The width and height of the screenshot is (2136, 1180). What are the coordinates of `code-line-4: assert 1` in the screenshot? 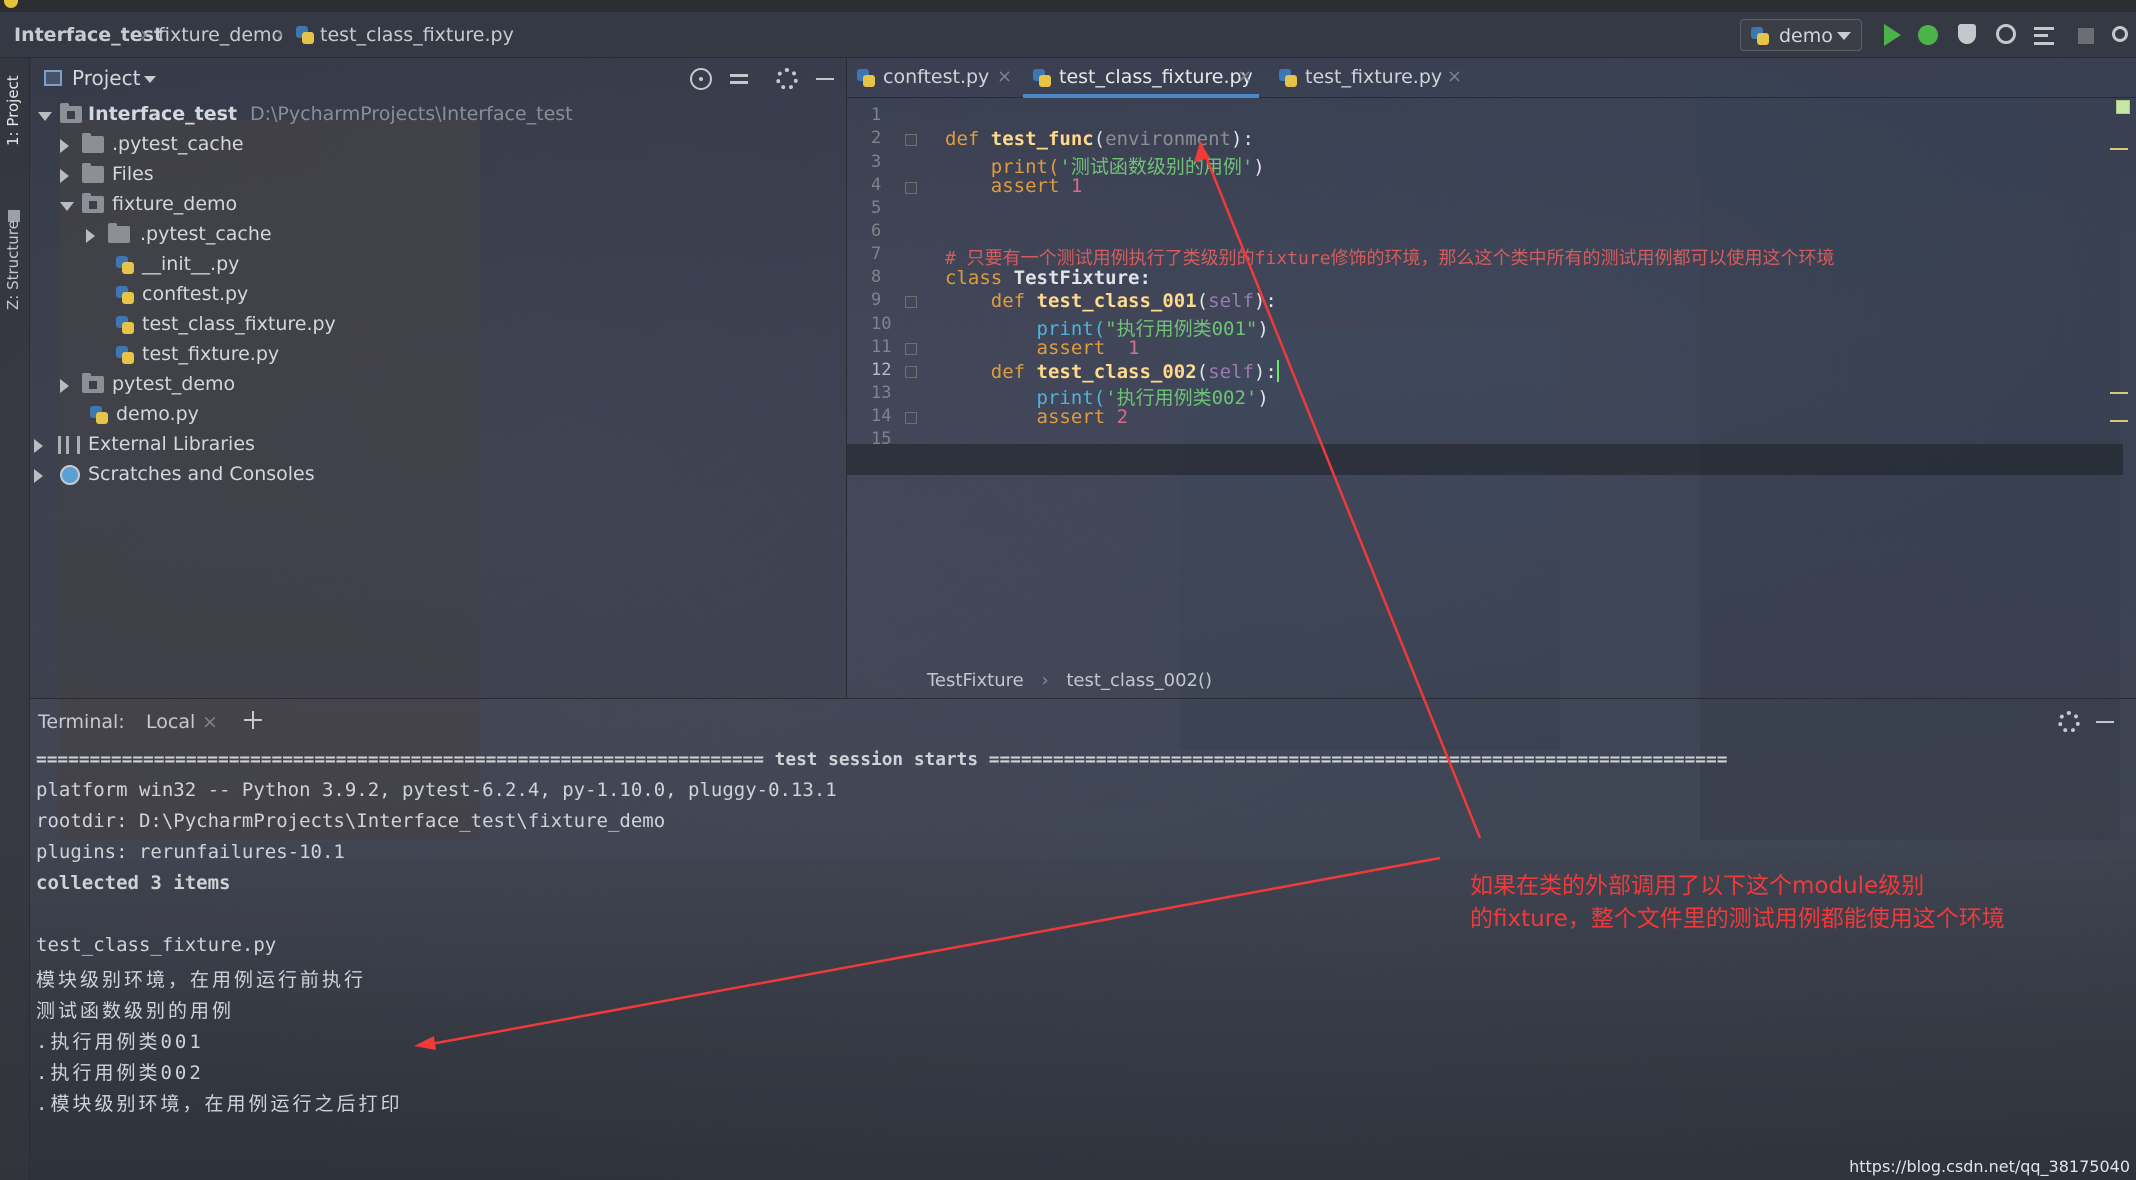 It's located at (1014, 186).